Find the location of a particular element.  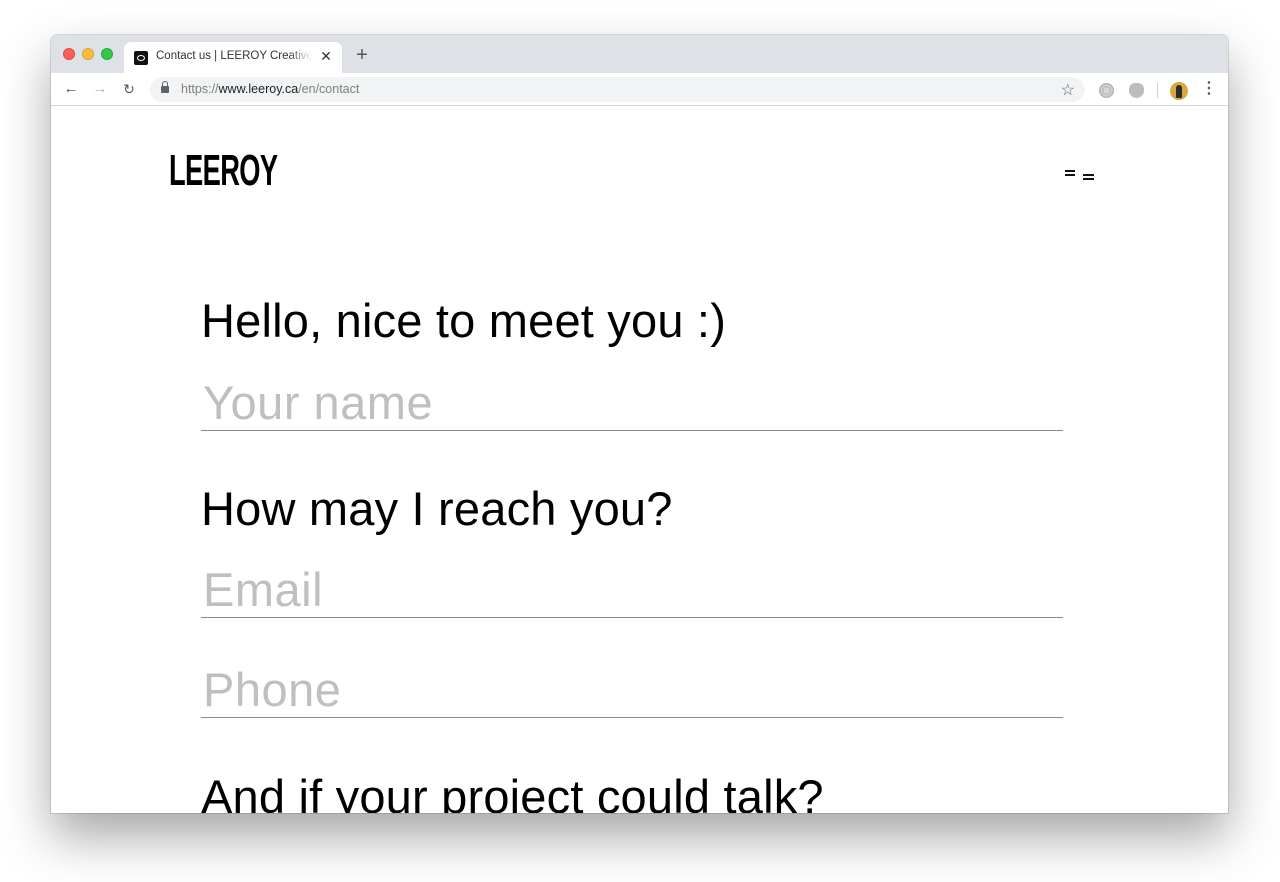

forward-button: → is located at coordinates (100, 89).